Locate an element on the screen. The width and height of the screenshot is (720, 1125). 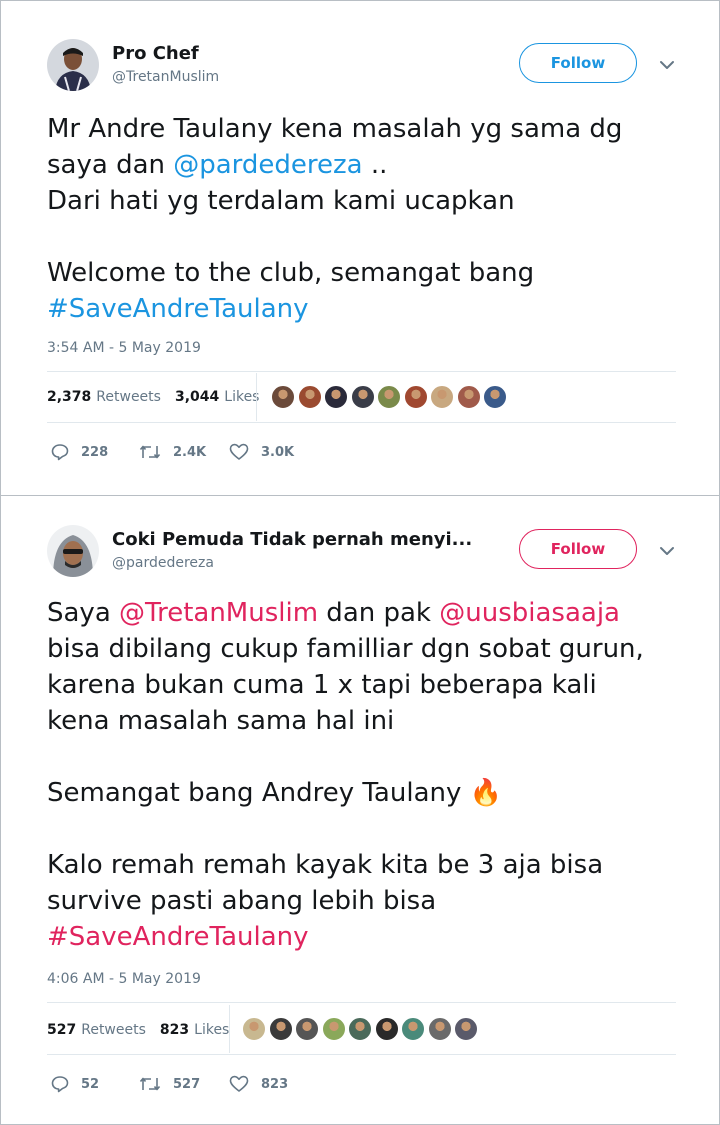
text-segment: dan pak is located at coordinates (379, 613).